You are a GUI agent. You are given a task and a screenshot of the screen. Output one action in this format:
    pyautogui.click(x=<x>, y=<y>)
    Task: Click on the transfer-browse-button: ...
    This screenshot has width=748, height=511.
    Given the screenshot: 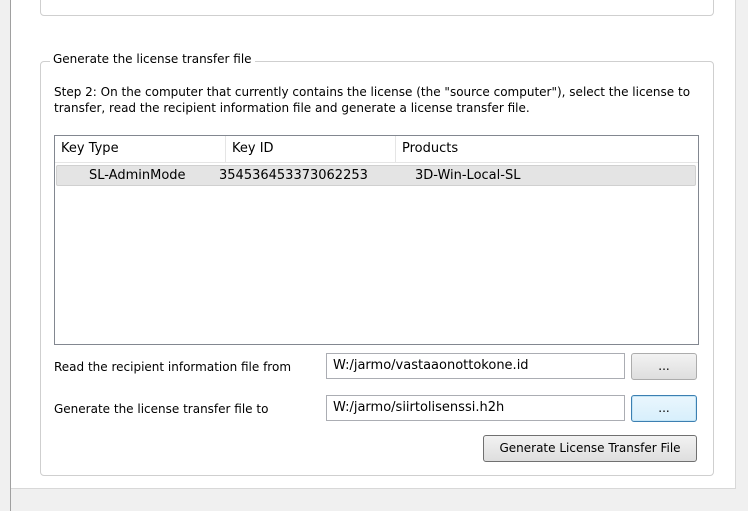 What is the action you would take?
    pyautogui.click(x=664, y=408)
    